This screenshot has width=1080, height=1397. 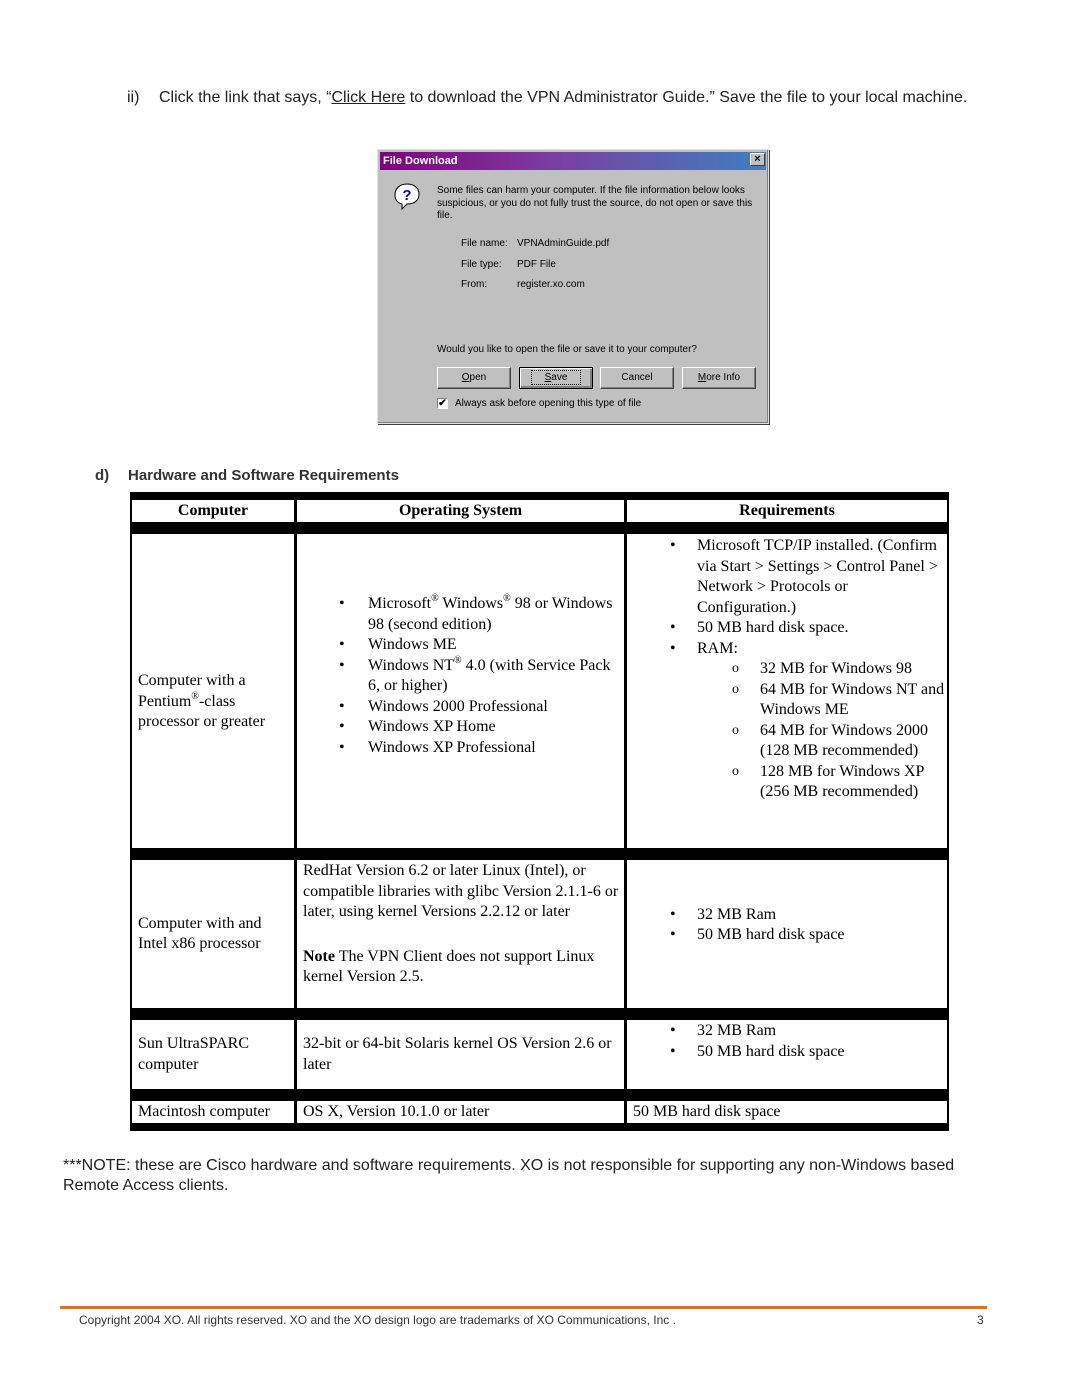 What do you see at coordinates (400, 603) in the screenshot?
I see `text: Microsoft` at bounding box center [400, 603].